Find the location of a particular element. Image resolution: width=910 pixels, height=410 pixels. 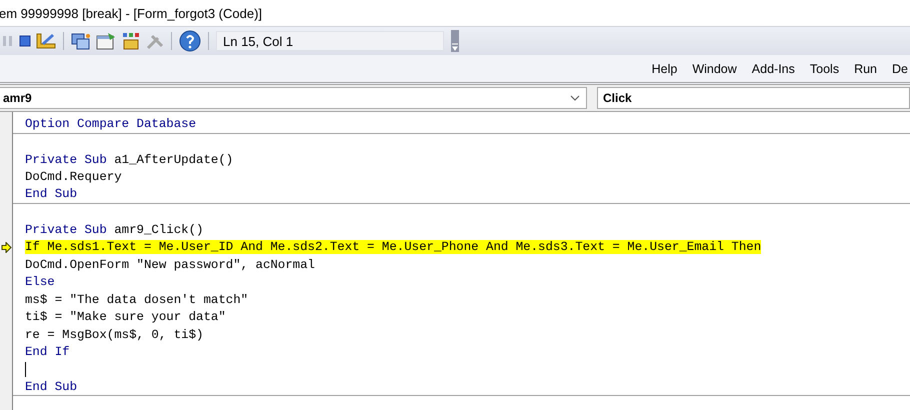

toolbar-options-icon is located at coordinates (455, 41).